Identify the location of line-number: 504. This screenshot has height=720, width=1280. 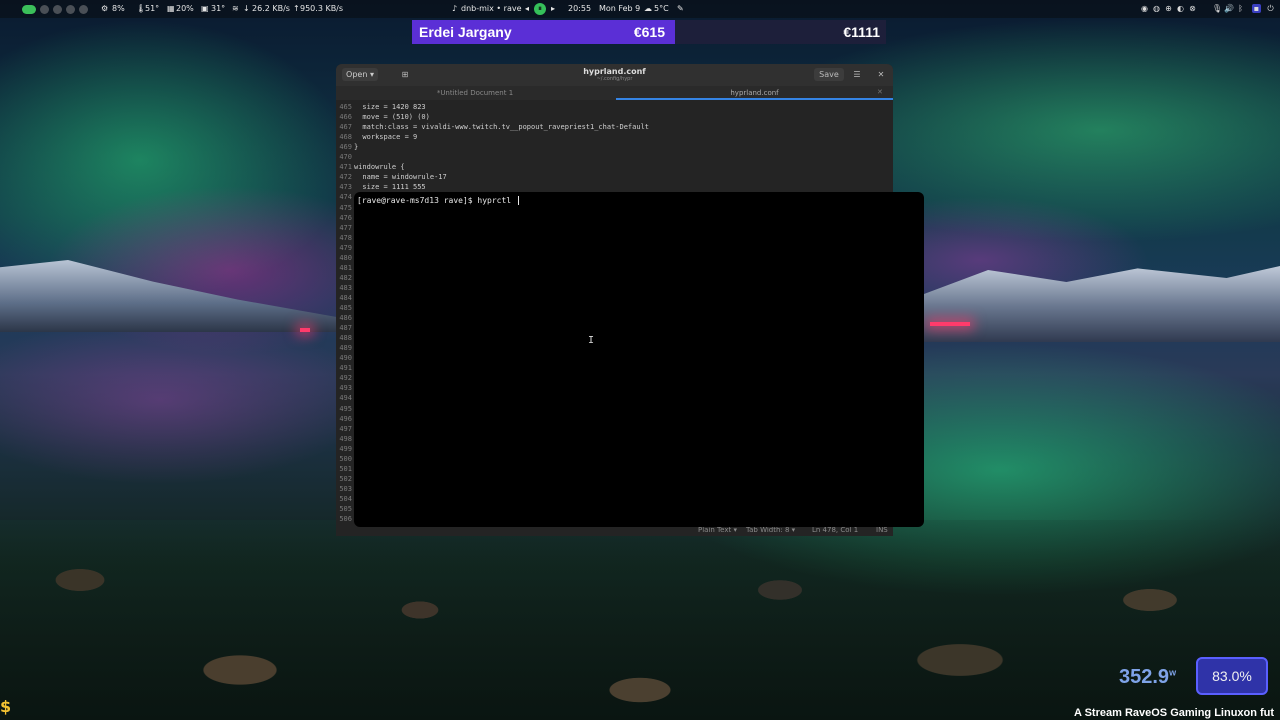
(345, 498).